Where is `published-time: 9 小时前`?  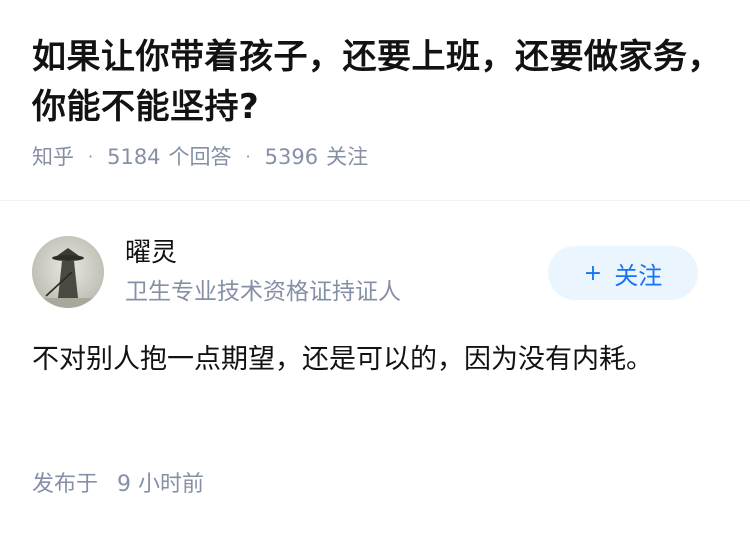
published-time: 9 小时前 is located at coordinates (161, 484).